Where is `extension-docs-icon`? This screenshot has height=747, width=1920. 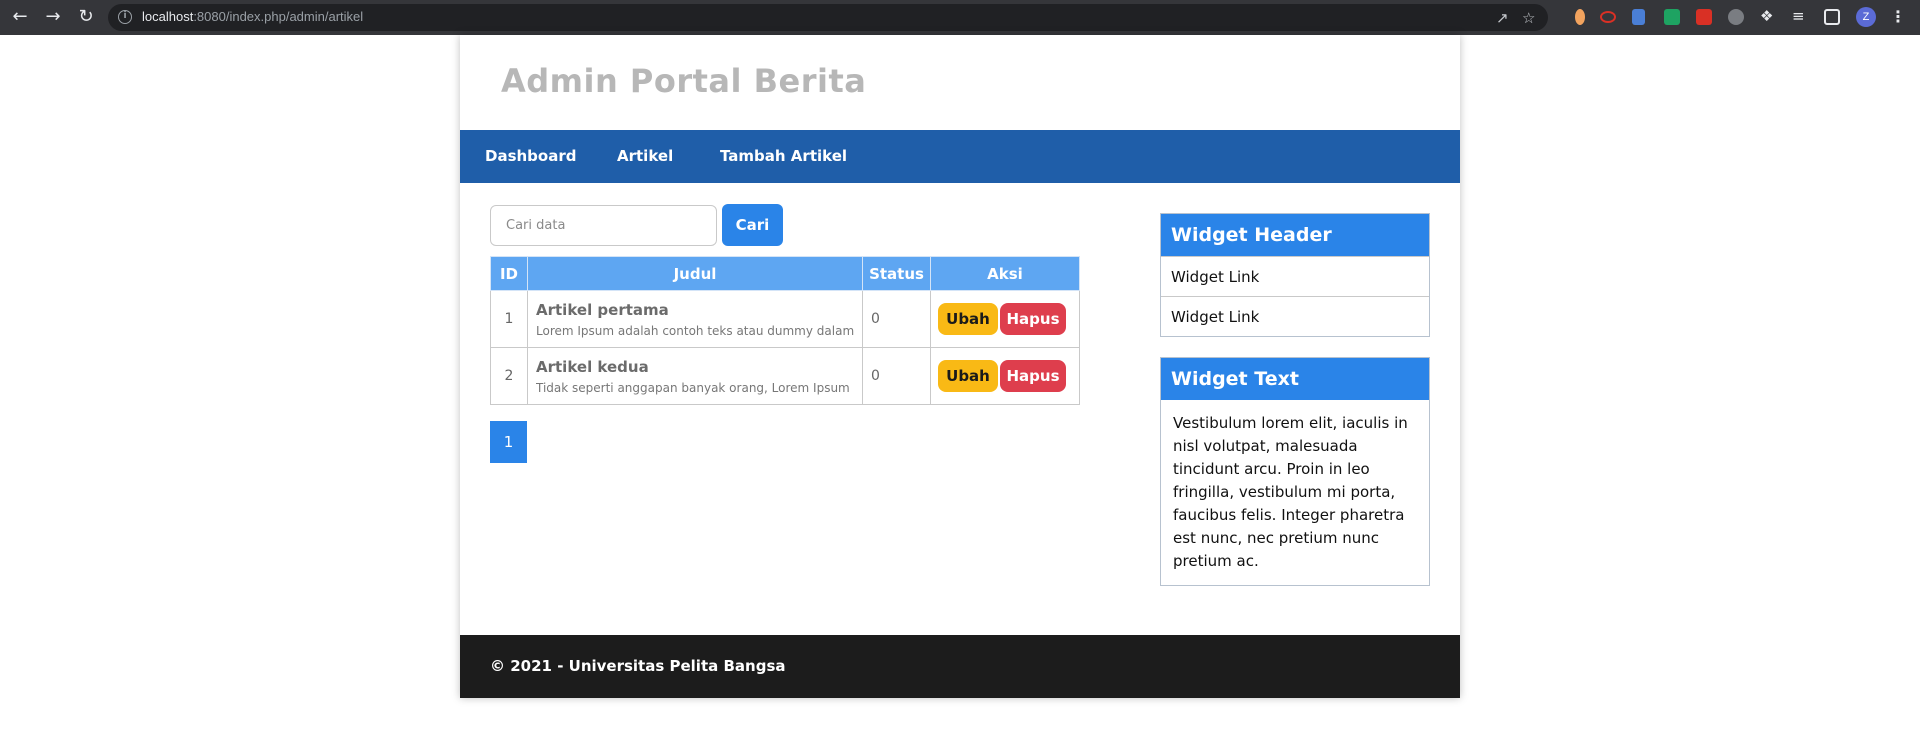 extension-docs-icon is located at coordinates (1638, 17).